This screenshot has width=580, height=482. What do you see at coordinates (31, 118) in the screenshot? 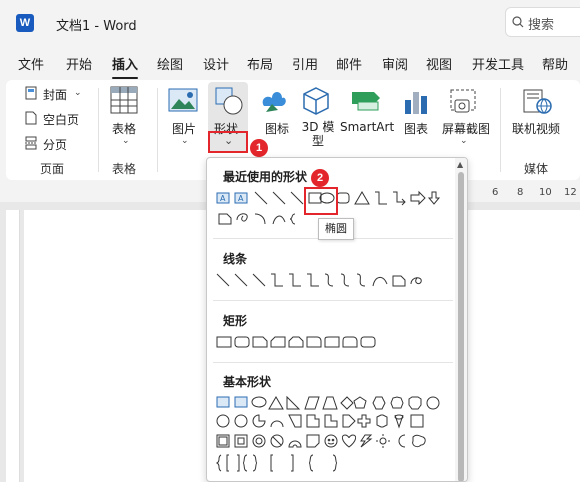
I see `blank-page-icon` at bounding box center [31, 118].